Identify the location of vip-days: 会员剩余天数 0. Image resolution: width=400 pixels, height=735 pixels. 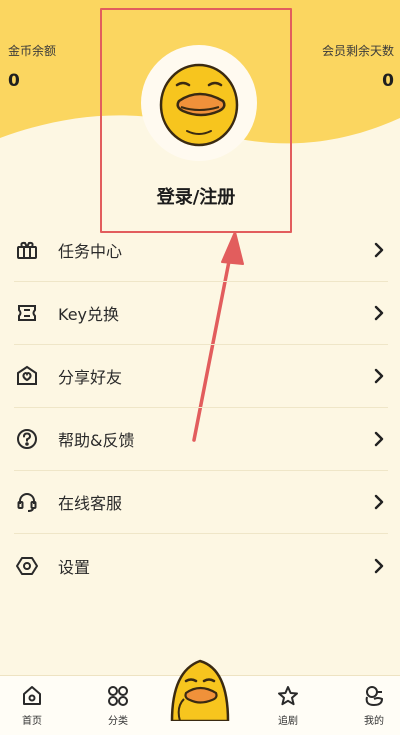
(358, 66).